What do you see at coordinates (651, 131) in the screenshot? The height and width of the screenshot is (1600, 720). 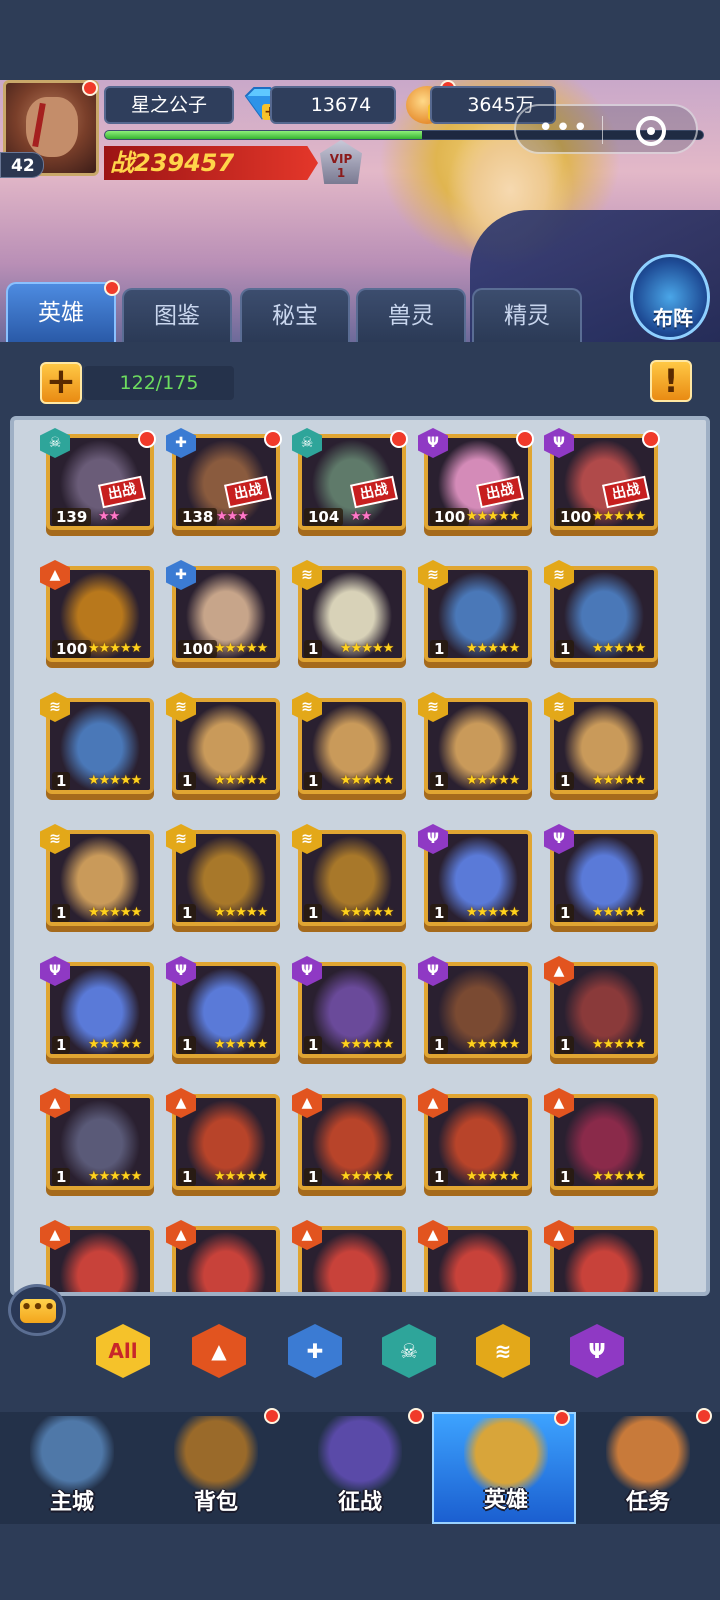 I see `close-target-button` at bounding box center [651, 131].